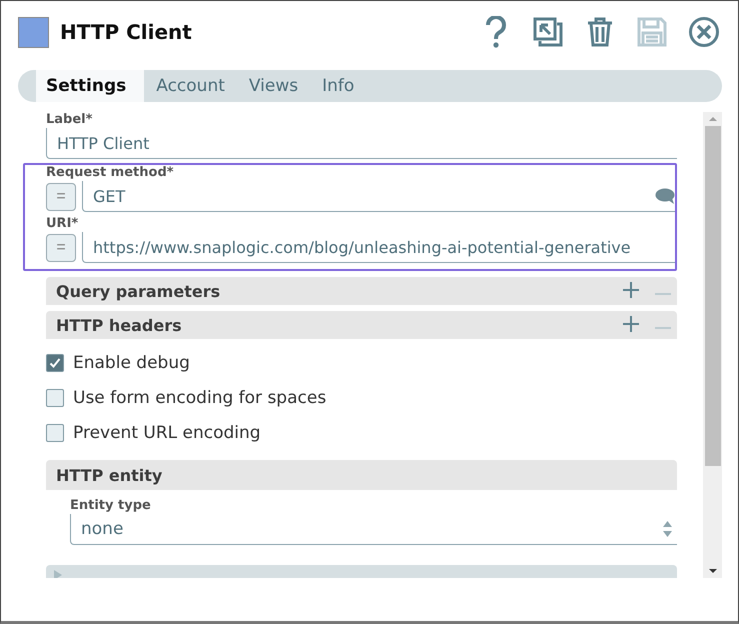 This screenshot has height=624, width=739. I want to click on checkbox-label: Use form encoding for spaces, so click(199, 398).